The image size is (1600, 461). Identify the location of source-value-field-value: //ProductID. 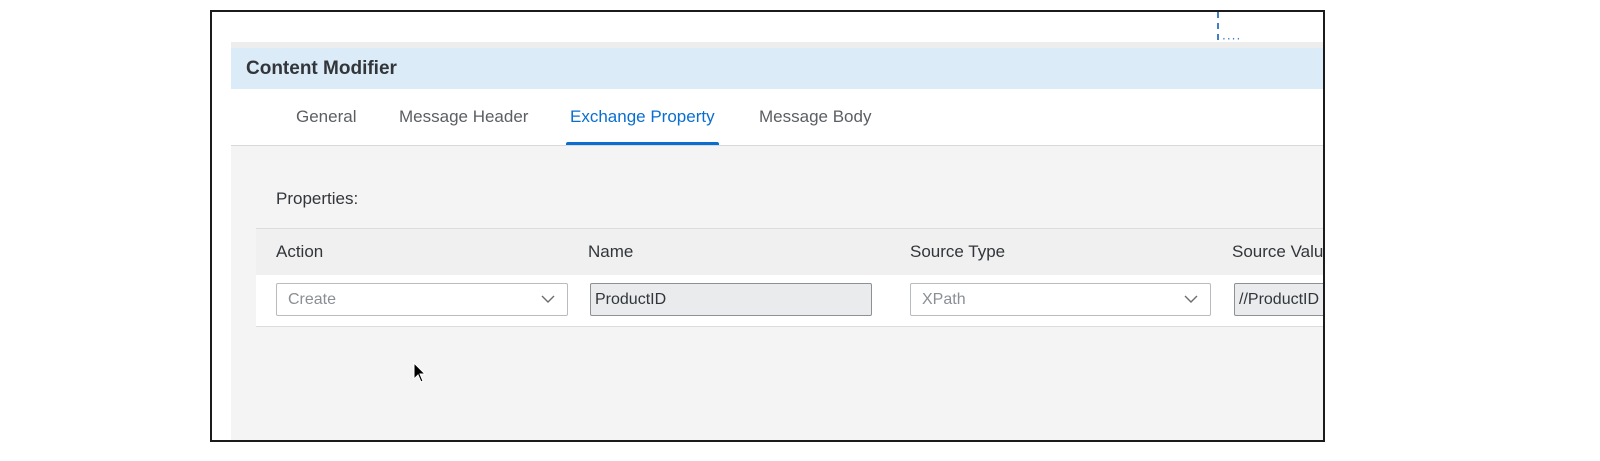
(1279, 299).